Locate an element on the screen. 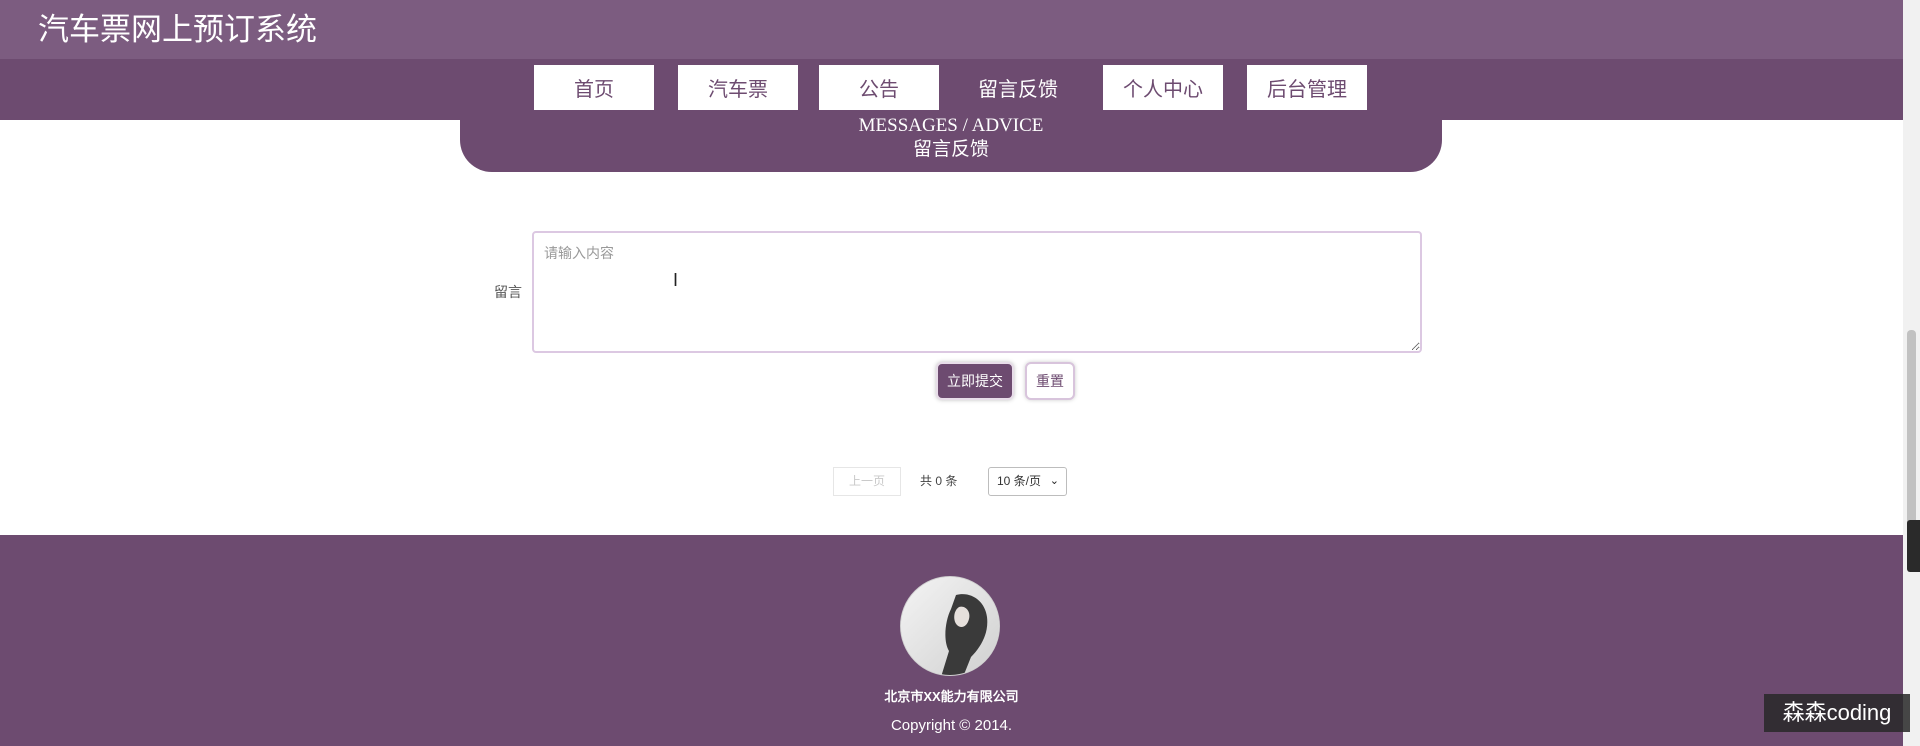 The height and width of the screenshot is (746, 1920). chevron-down-icon: ⌄ is located at coordinates (1054, 481).